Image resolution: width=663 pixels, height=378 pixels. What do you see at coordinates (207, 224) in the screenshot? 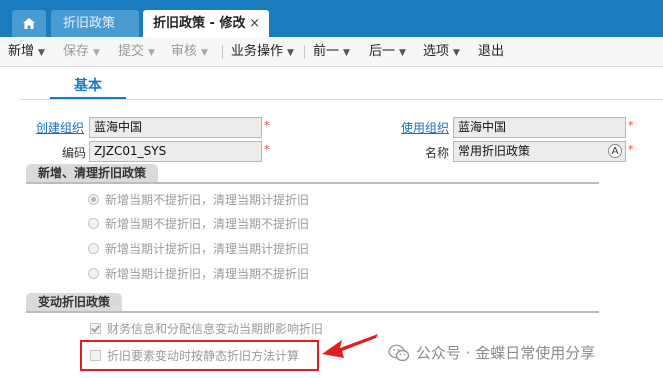
I see `radio-label: 新增当期不提折旧，清理当期不提折旧` at bounding box center [207, 224].